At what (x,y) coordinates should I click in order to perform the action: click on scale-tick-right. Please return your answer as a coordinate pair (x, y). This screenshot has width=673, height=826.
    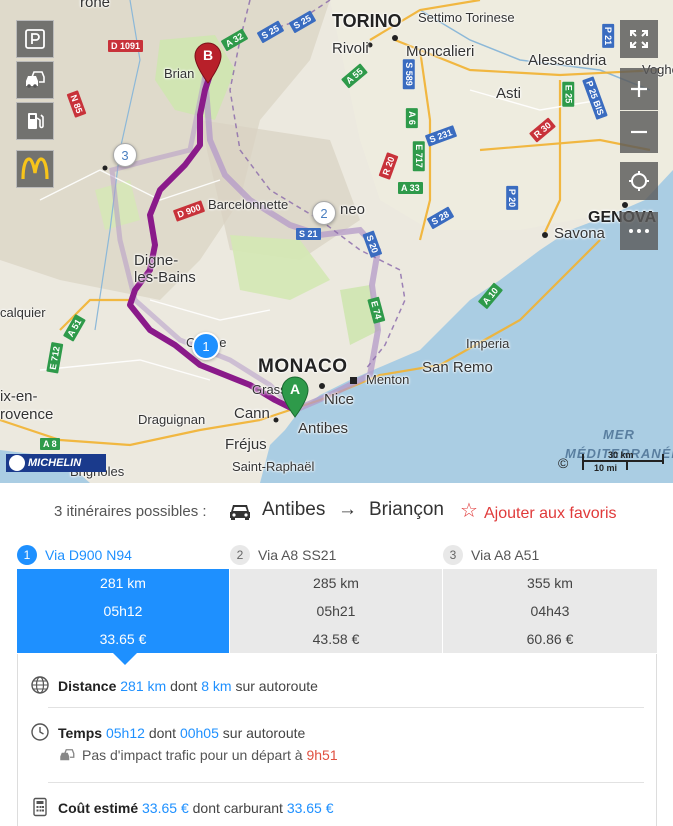
    Looking at the image, I should click on (663, 459).